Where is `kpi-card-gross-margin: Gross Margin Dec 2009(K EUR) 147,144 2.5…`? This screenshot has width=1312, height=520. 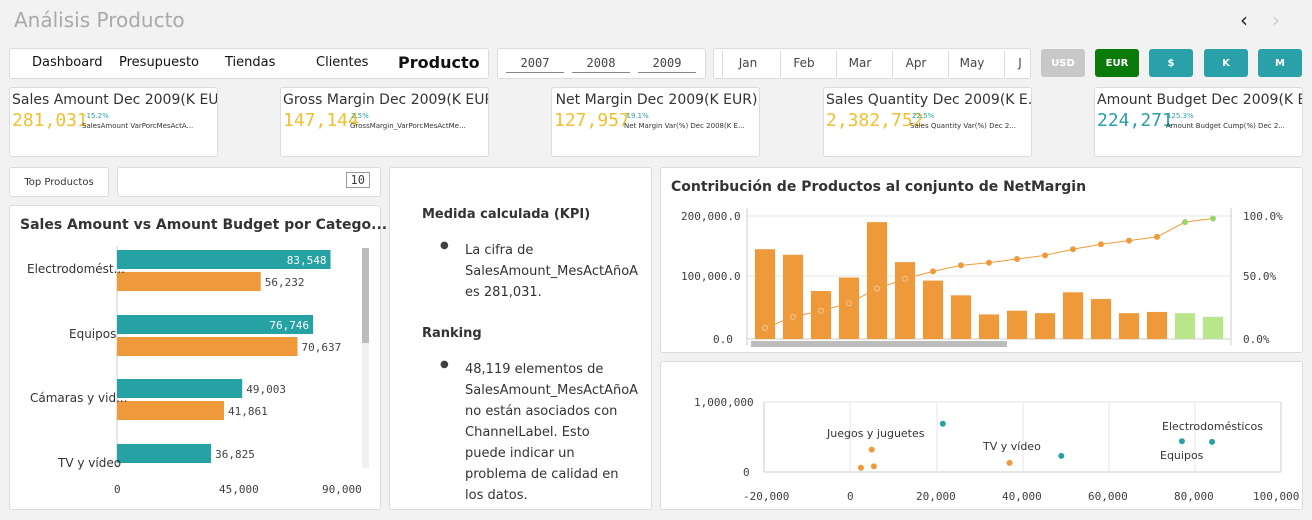 kpi-card-gross-margin: Gross Margin Dec 2009(K EUR) 147,144 2.5… is located at coordinates (384, 122).